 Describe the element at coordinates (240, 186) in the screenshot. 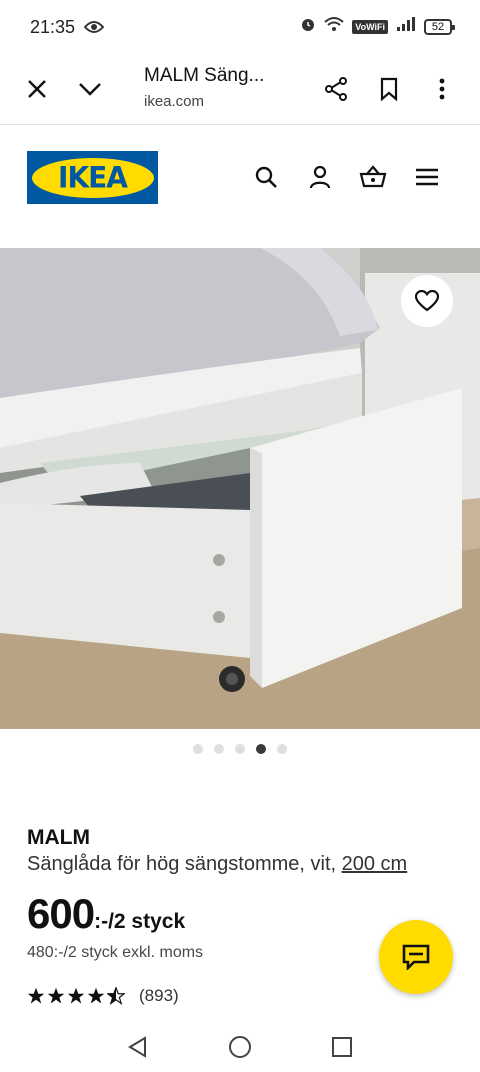

I see `site-header: IKEA` at that location.